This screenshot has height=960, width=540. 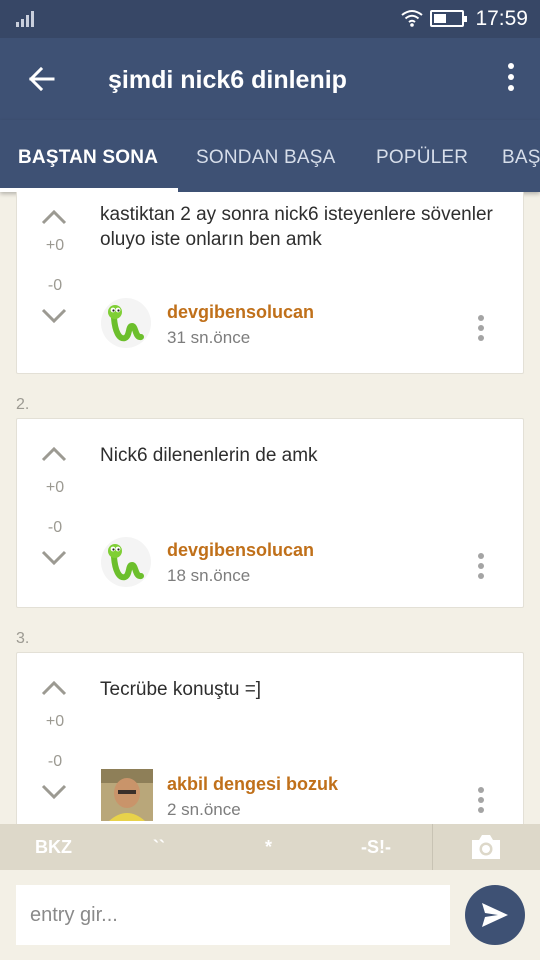 What do you see at coordinates (23, 638) in the screenshot?
I see `entry-number: 3.` at bounding box center [23, 638].